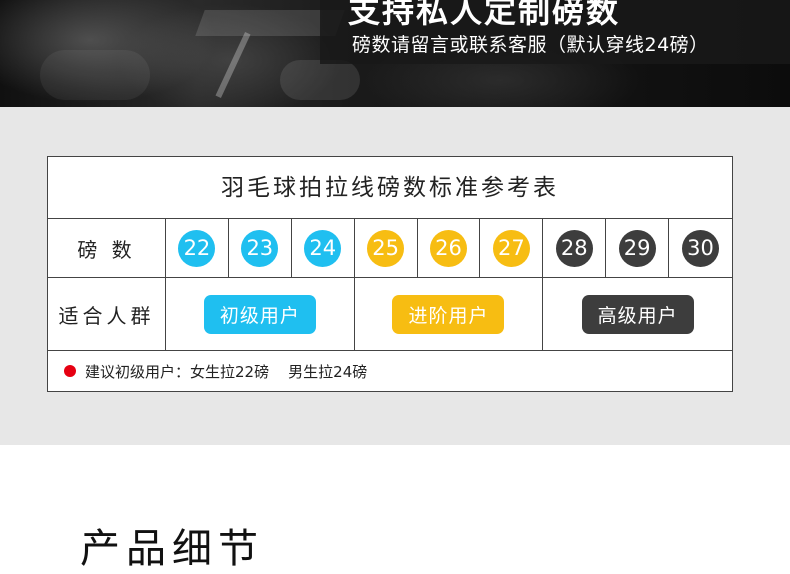 This screenshot has width=790, height=574. I want to click on user-level-badge: 高级用户, so click(637, 314).